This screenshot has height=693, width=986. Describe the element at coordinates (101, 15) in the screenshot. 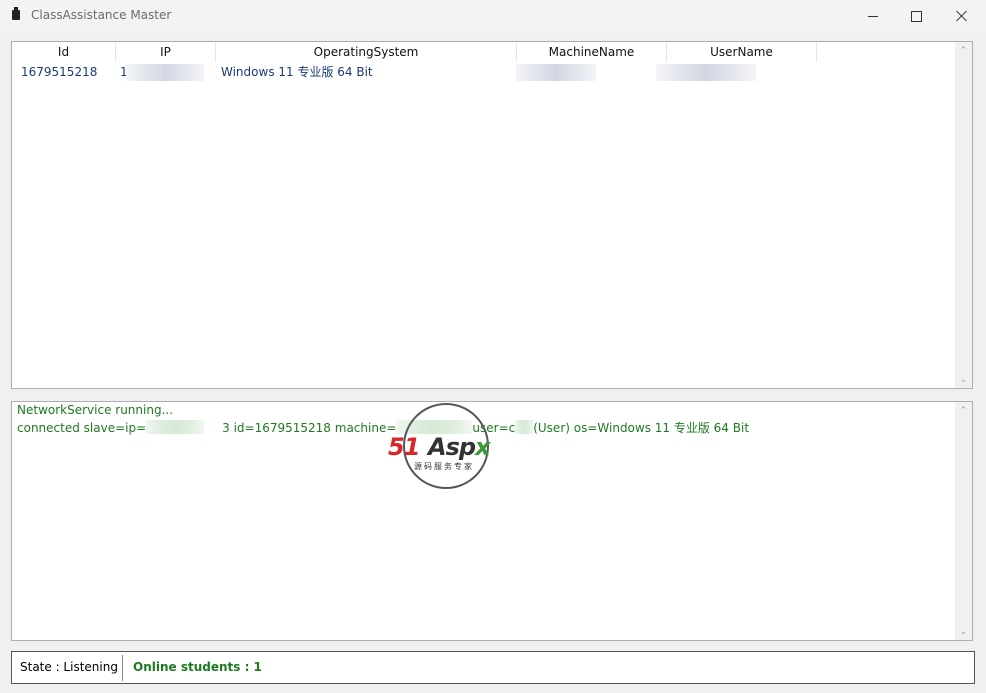

I see `window-title: ClassAssistance Master` at that location.